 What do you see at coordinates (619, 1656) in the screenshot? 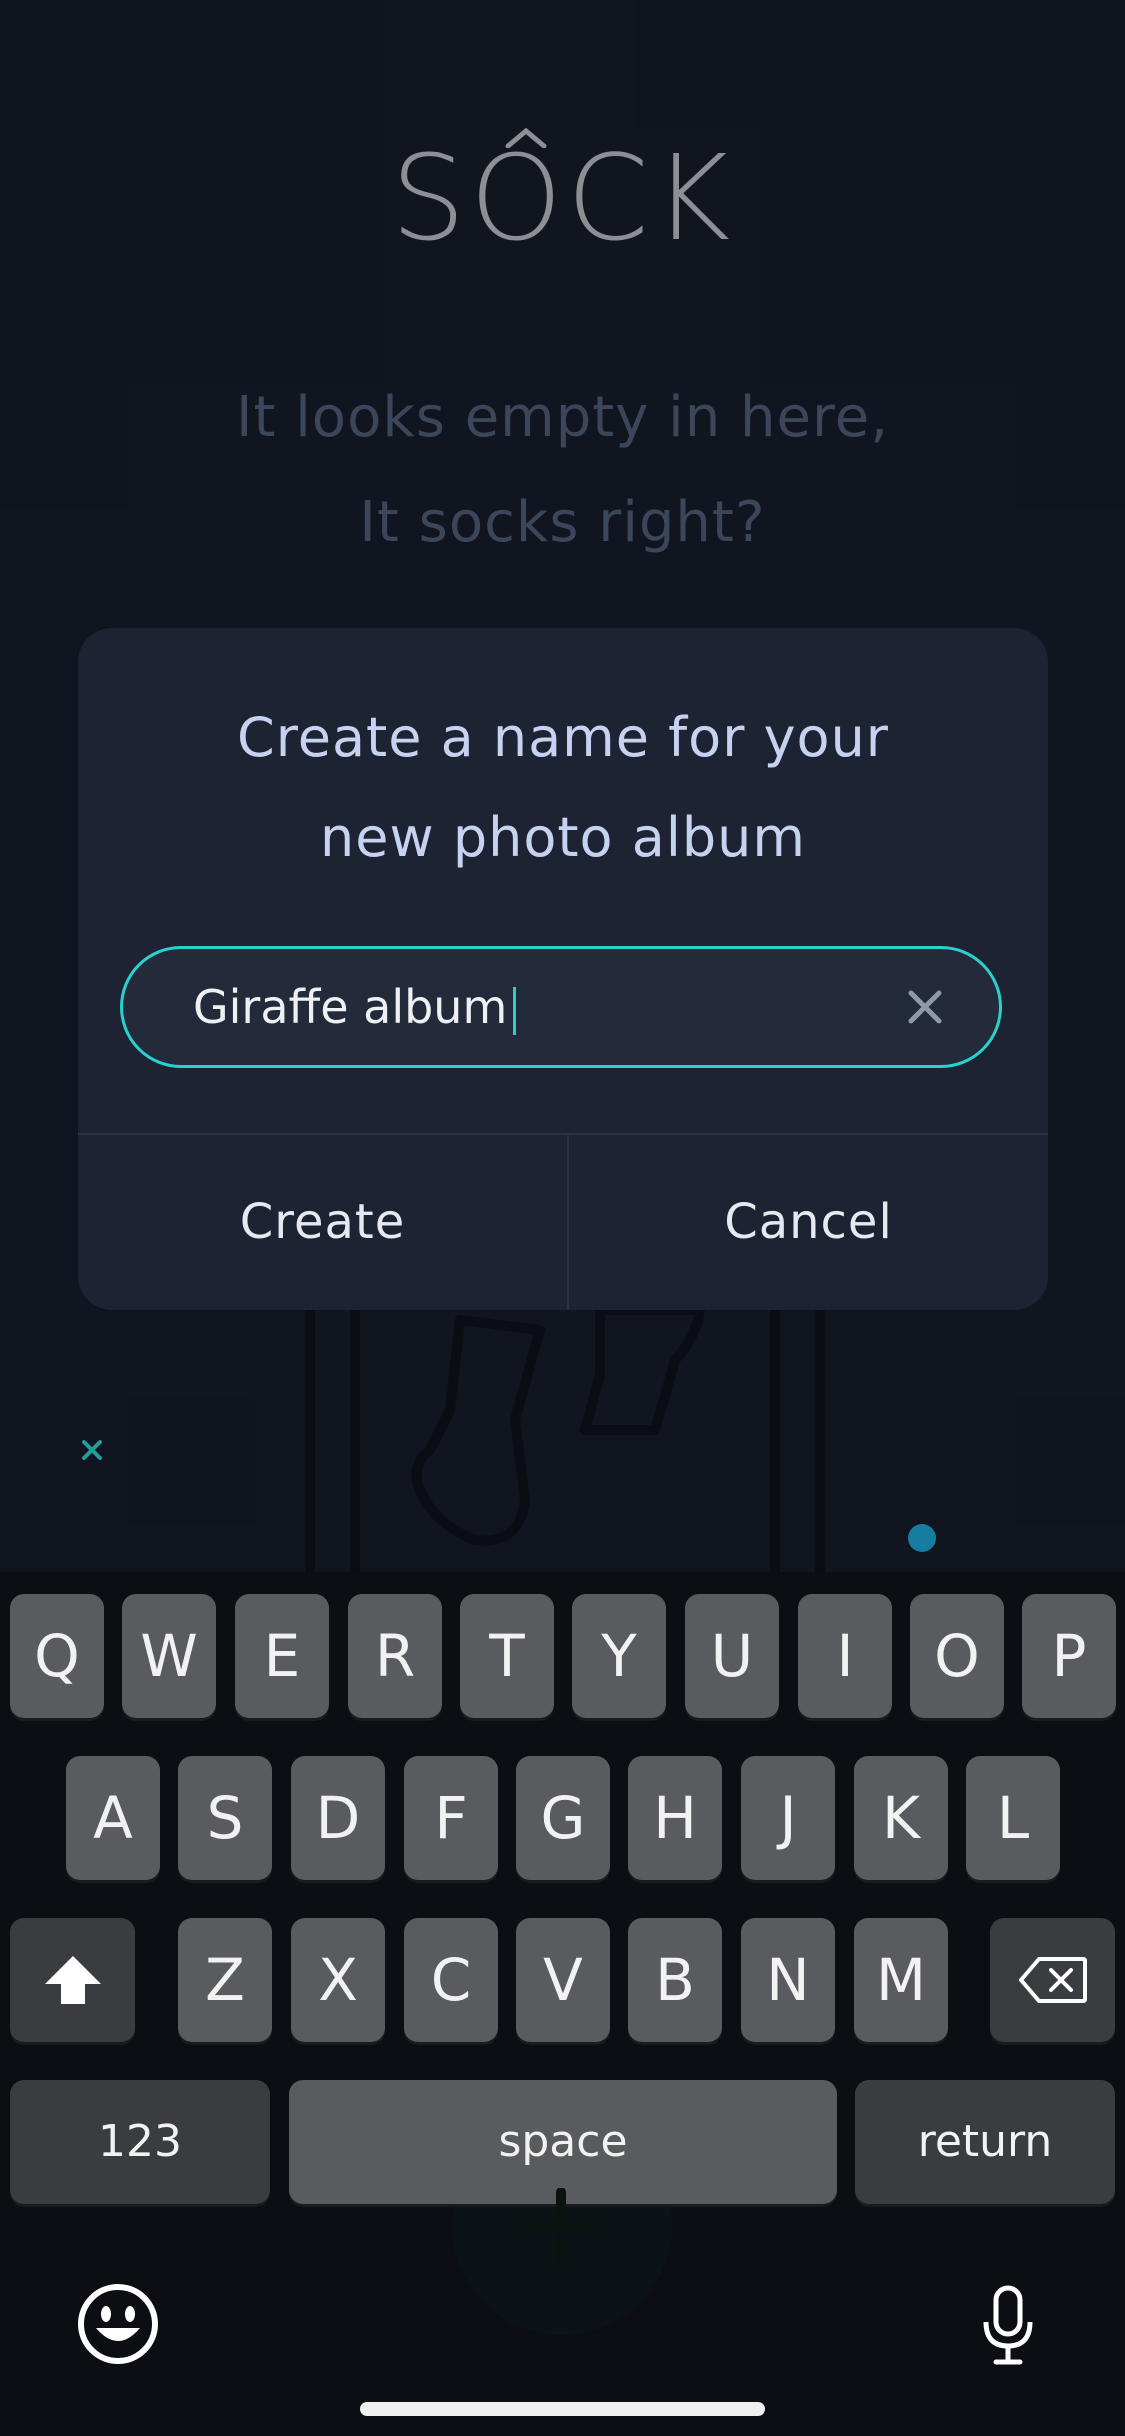
I see `key-y: Y` at bounding box center [619, 1656].